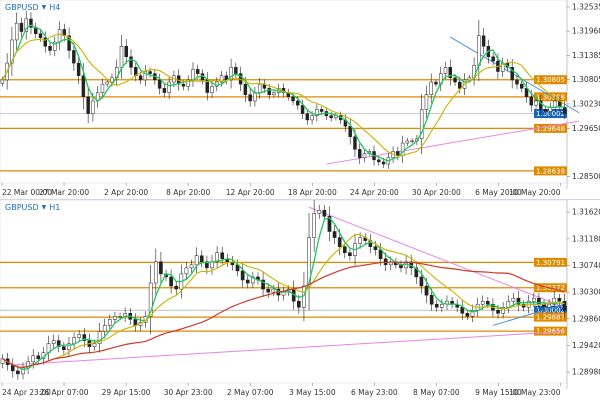 This screenshot has width=600, height=401. I want to click on price-tick-label: 1.31960, so click(586, 31).